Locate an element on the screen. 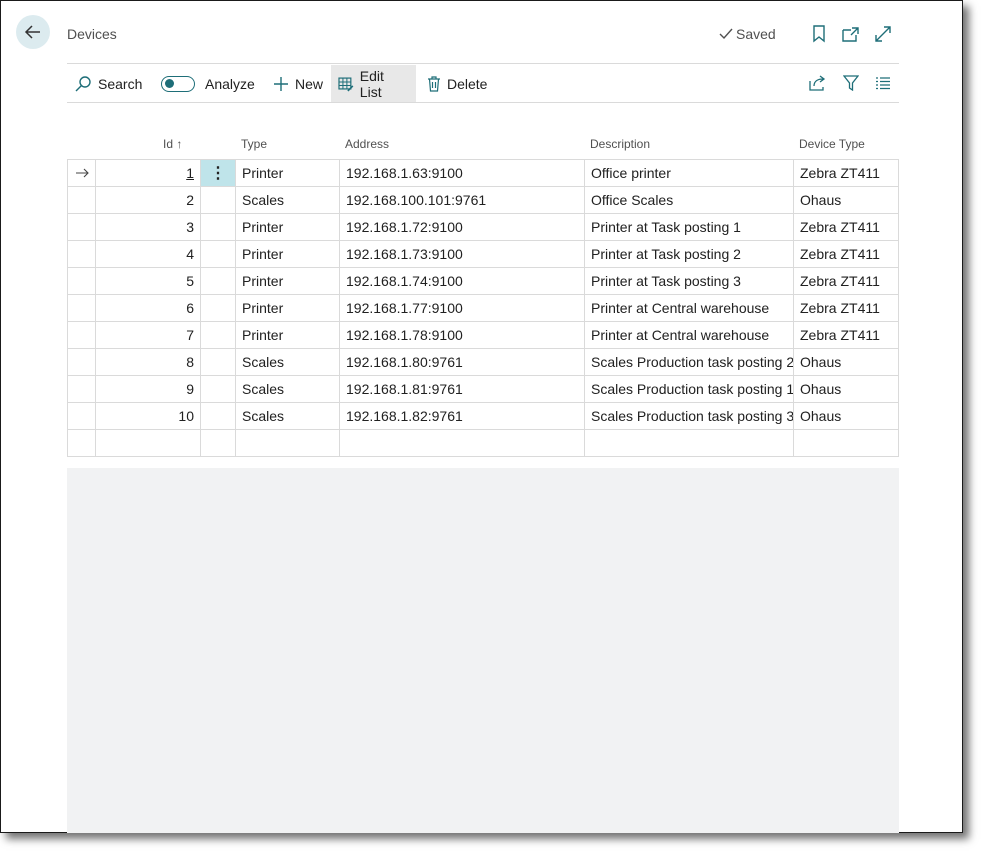 The image size is (984, 854). cell-address: 192.168.1.82:9761 is located at coordinates (462, 416).